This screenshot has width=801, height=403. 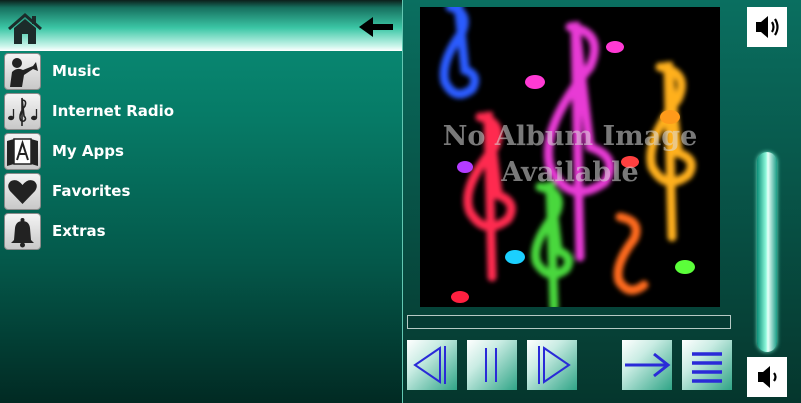 I want to click on album-placeholder-line1: No Album Image, so click(x=570, y=136).